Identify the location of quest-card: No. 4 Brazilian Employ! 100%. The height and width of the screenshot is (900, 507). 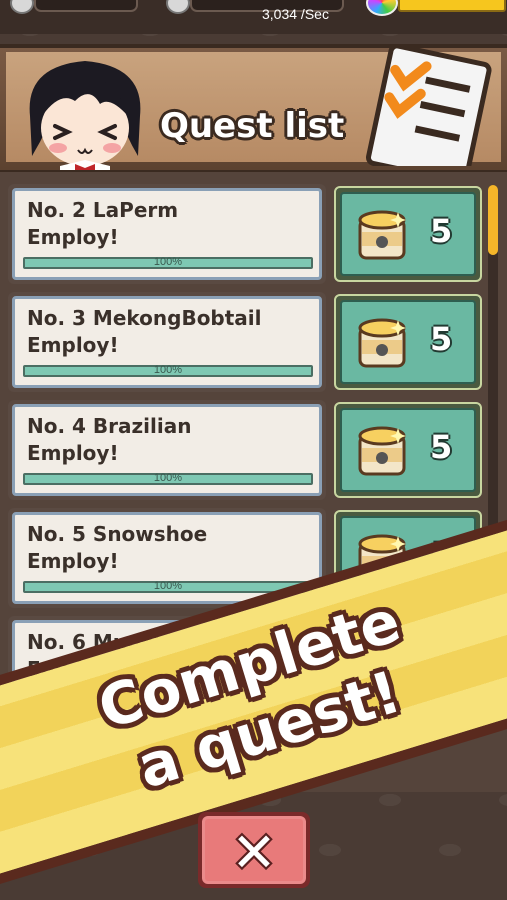
(167, 450).